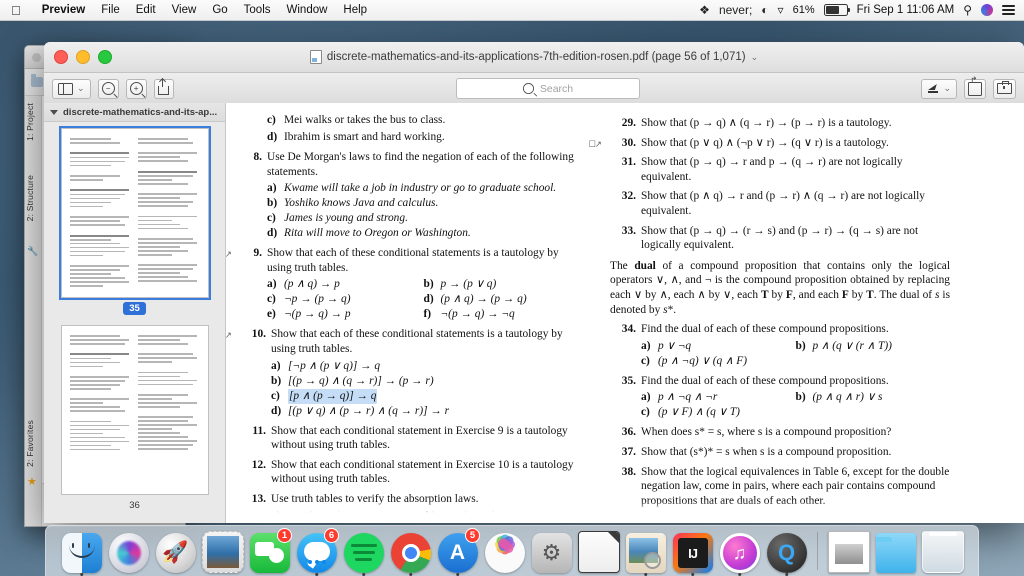 The image size is (1024, 576). What do you see at coordinates (63, 10) in the screenshot?
I see `menu-item-preview: Preview` at bounding box center [63, 10].